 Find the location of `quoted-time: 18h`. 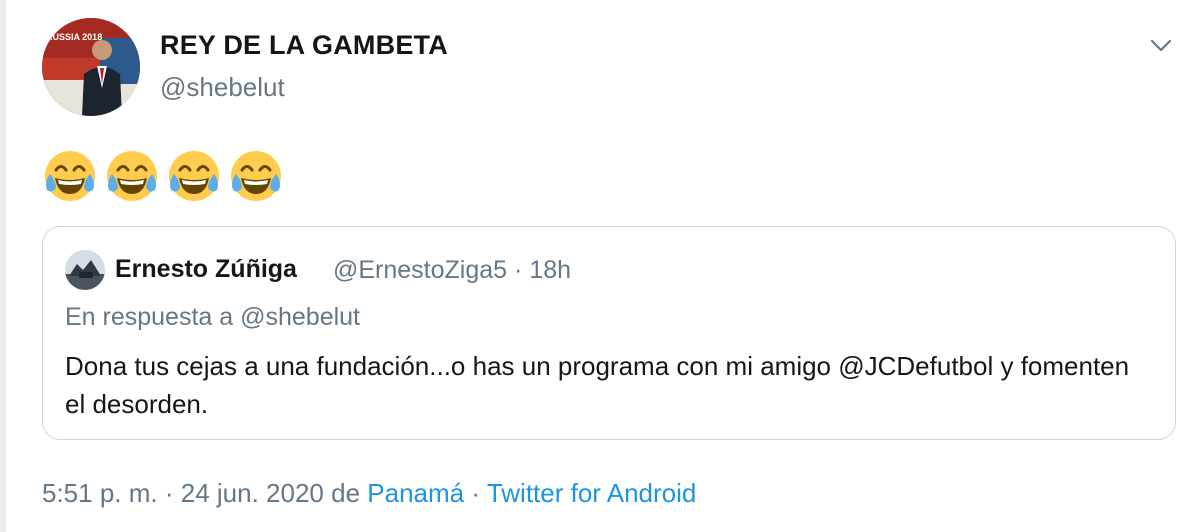

quoted-time: 18h is located at coordinates (550, 270).